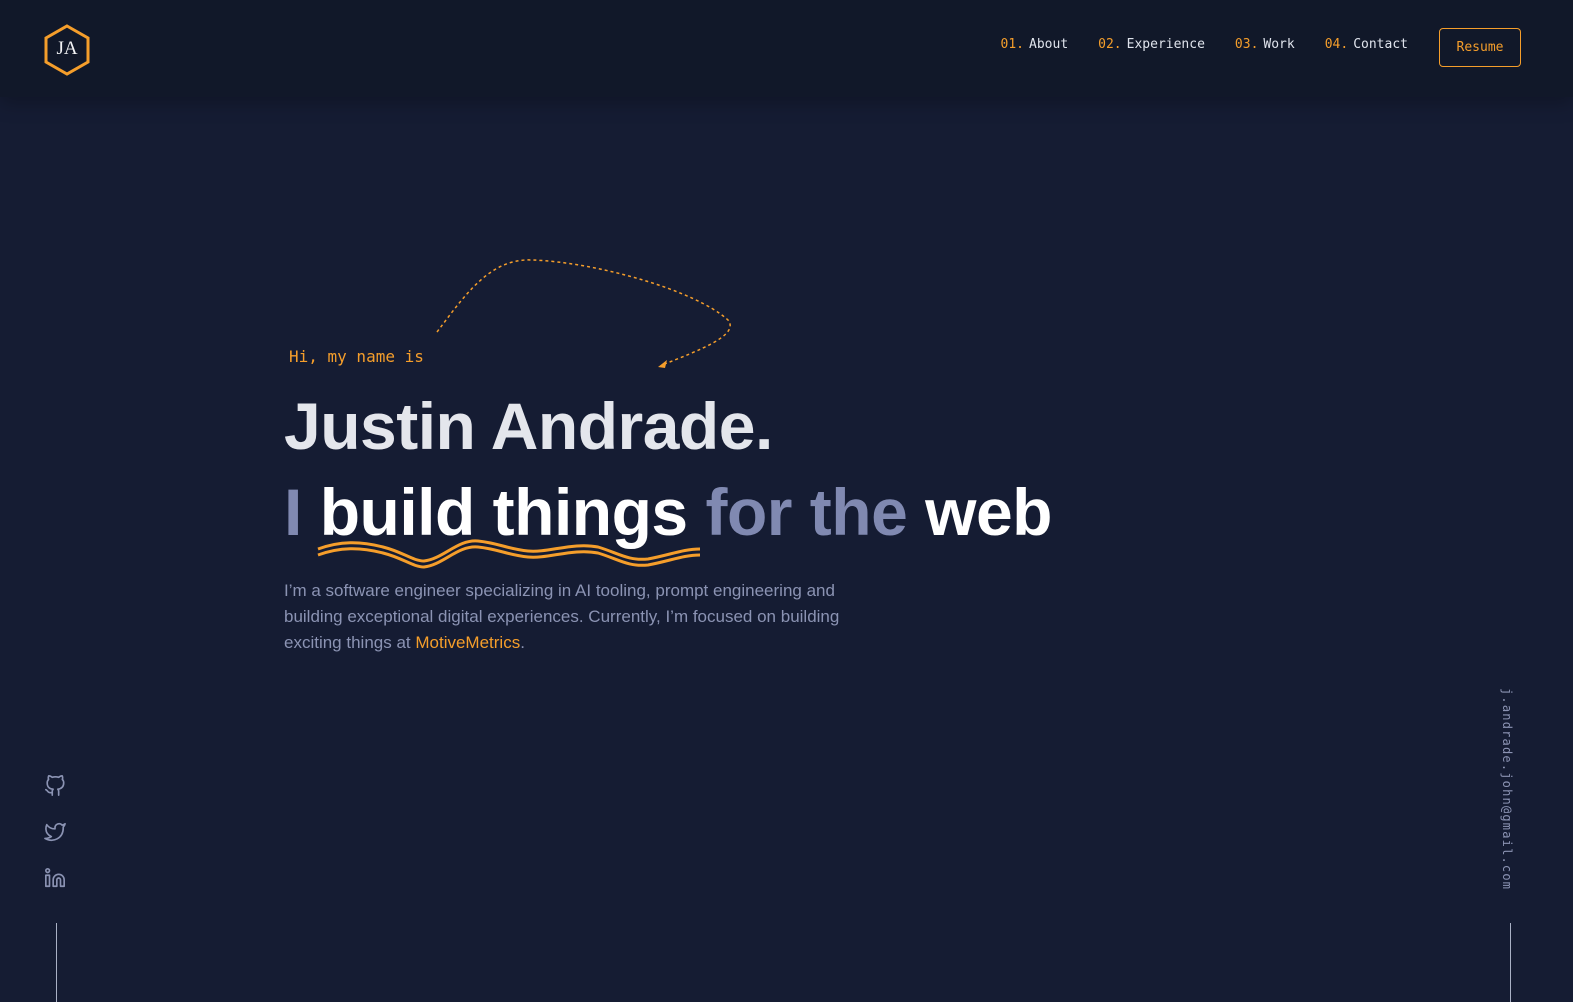  What do you see at coordinates (1336, 44) in the screenshot?
I see `nav-item-number: 04.` at bounding box center [1336, 44].